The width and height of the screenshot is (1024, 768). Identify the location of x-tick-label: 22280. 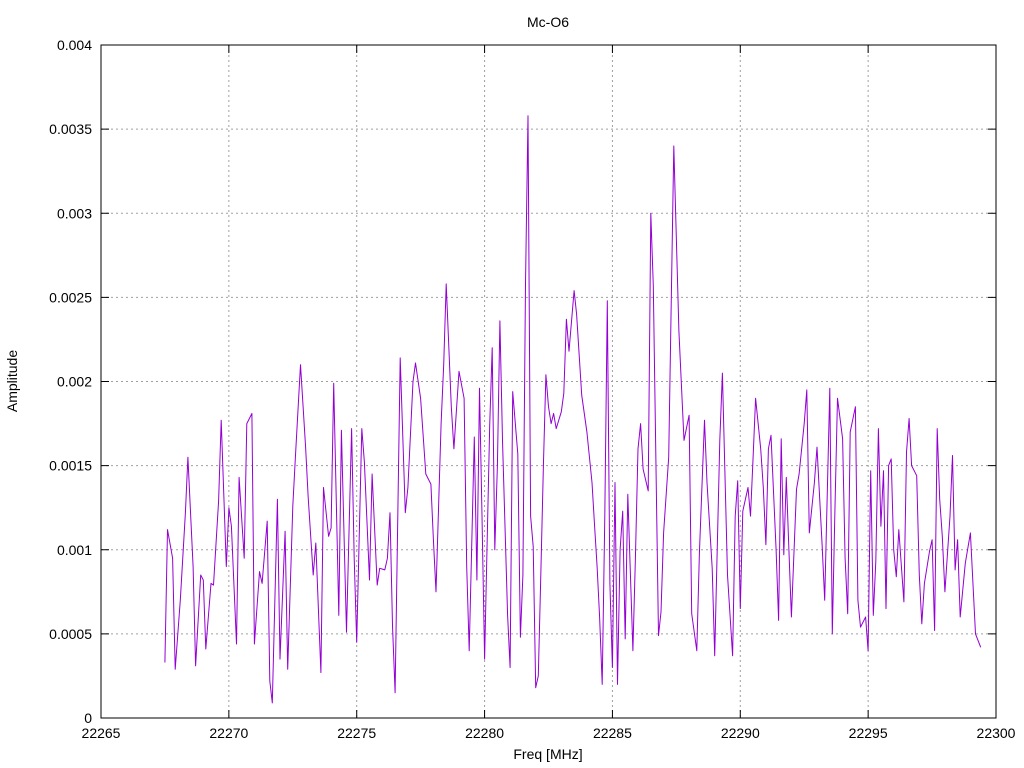
(484, 733).